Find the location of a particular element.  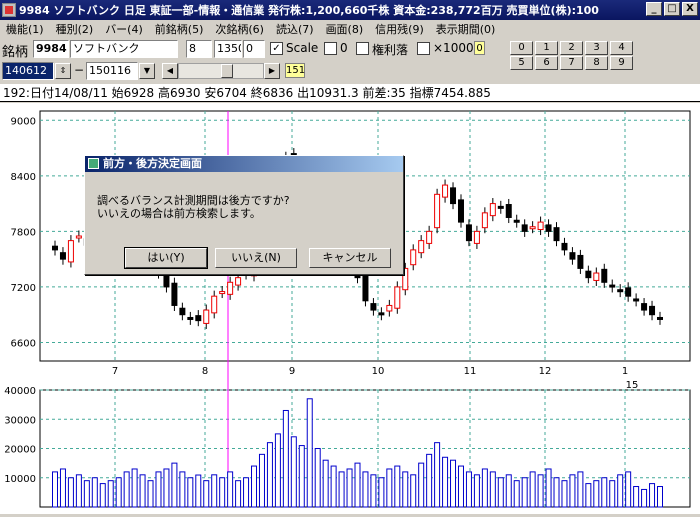

maximize-button: □ is located at coordinates (672, 9).